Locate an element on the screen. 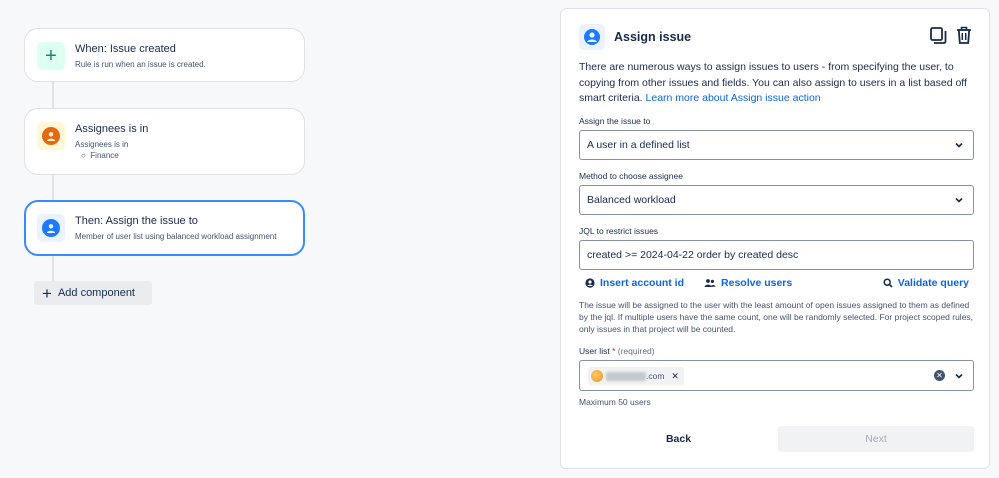 This screenshot has width=999, height=478. resolve-users-link: Resolve users is located at coordinates (748, 283).